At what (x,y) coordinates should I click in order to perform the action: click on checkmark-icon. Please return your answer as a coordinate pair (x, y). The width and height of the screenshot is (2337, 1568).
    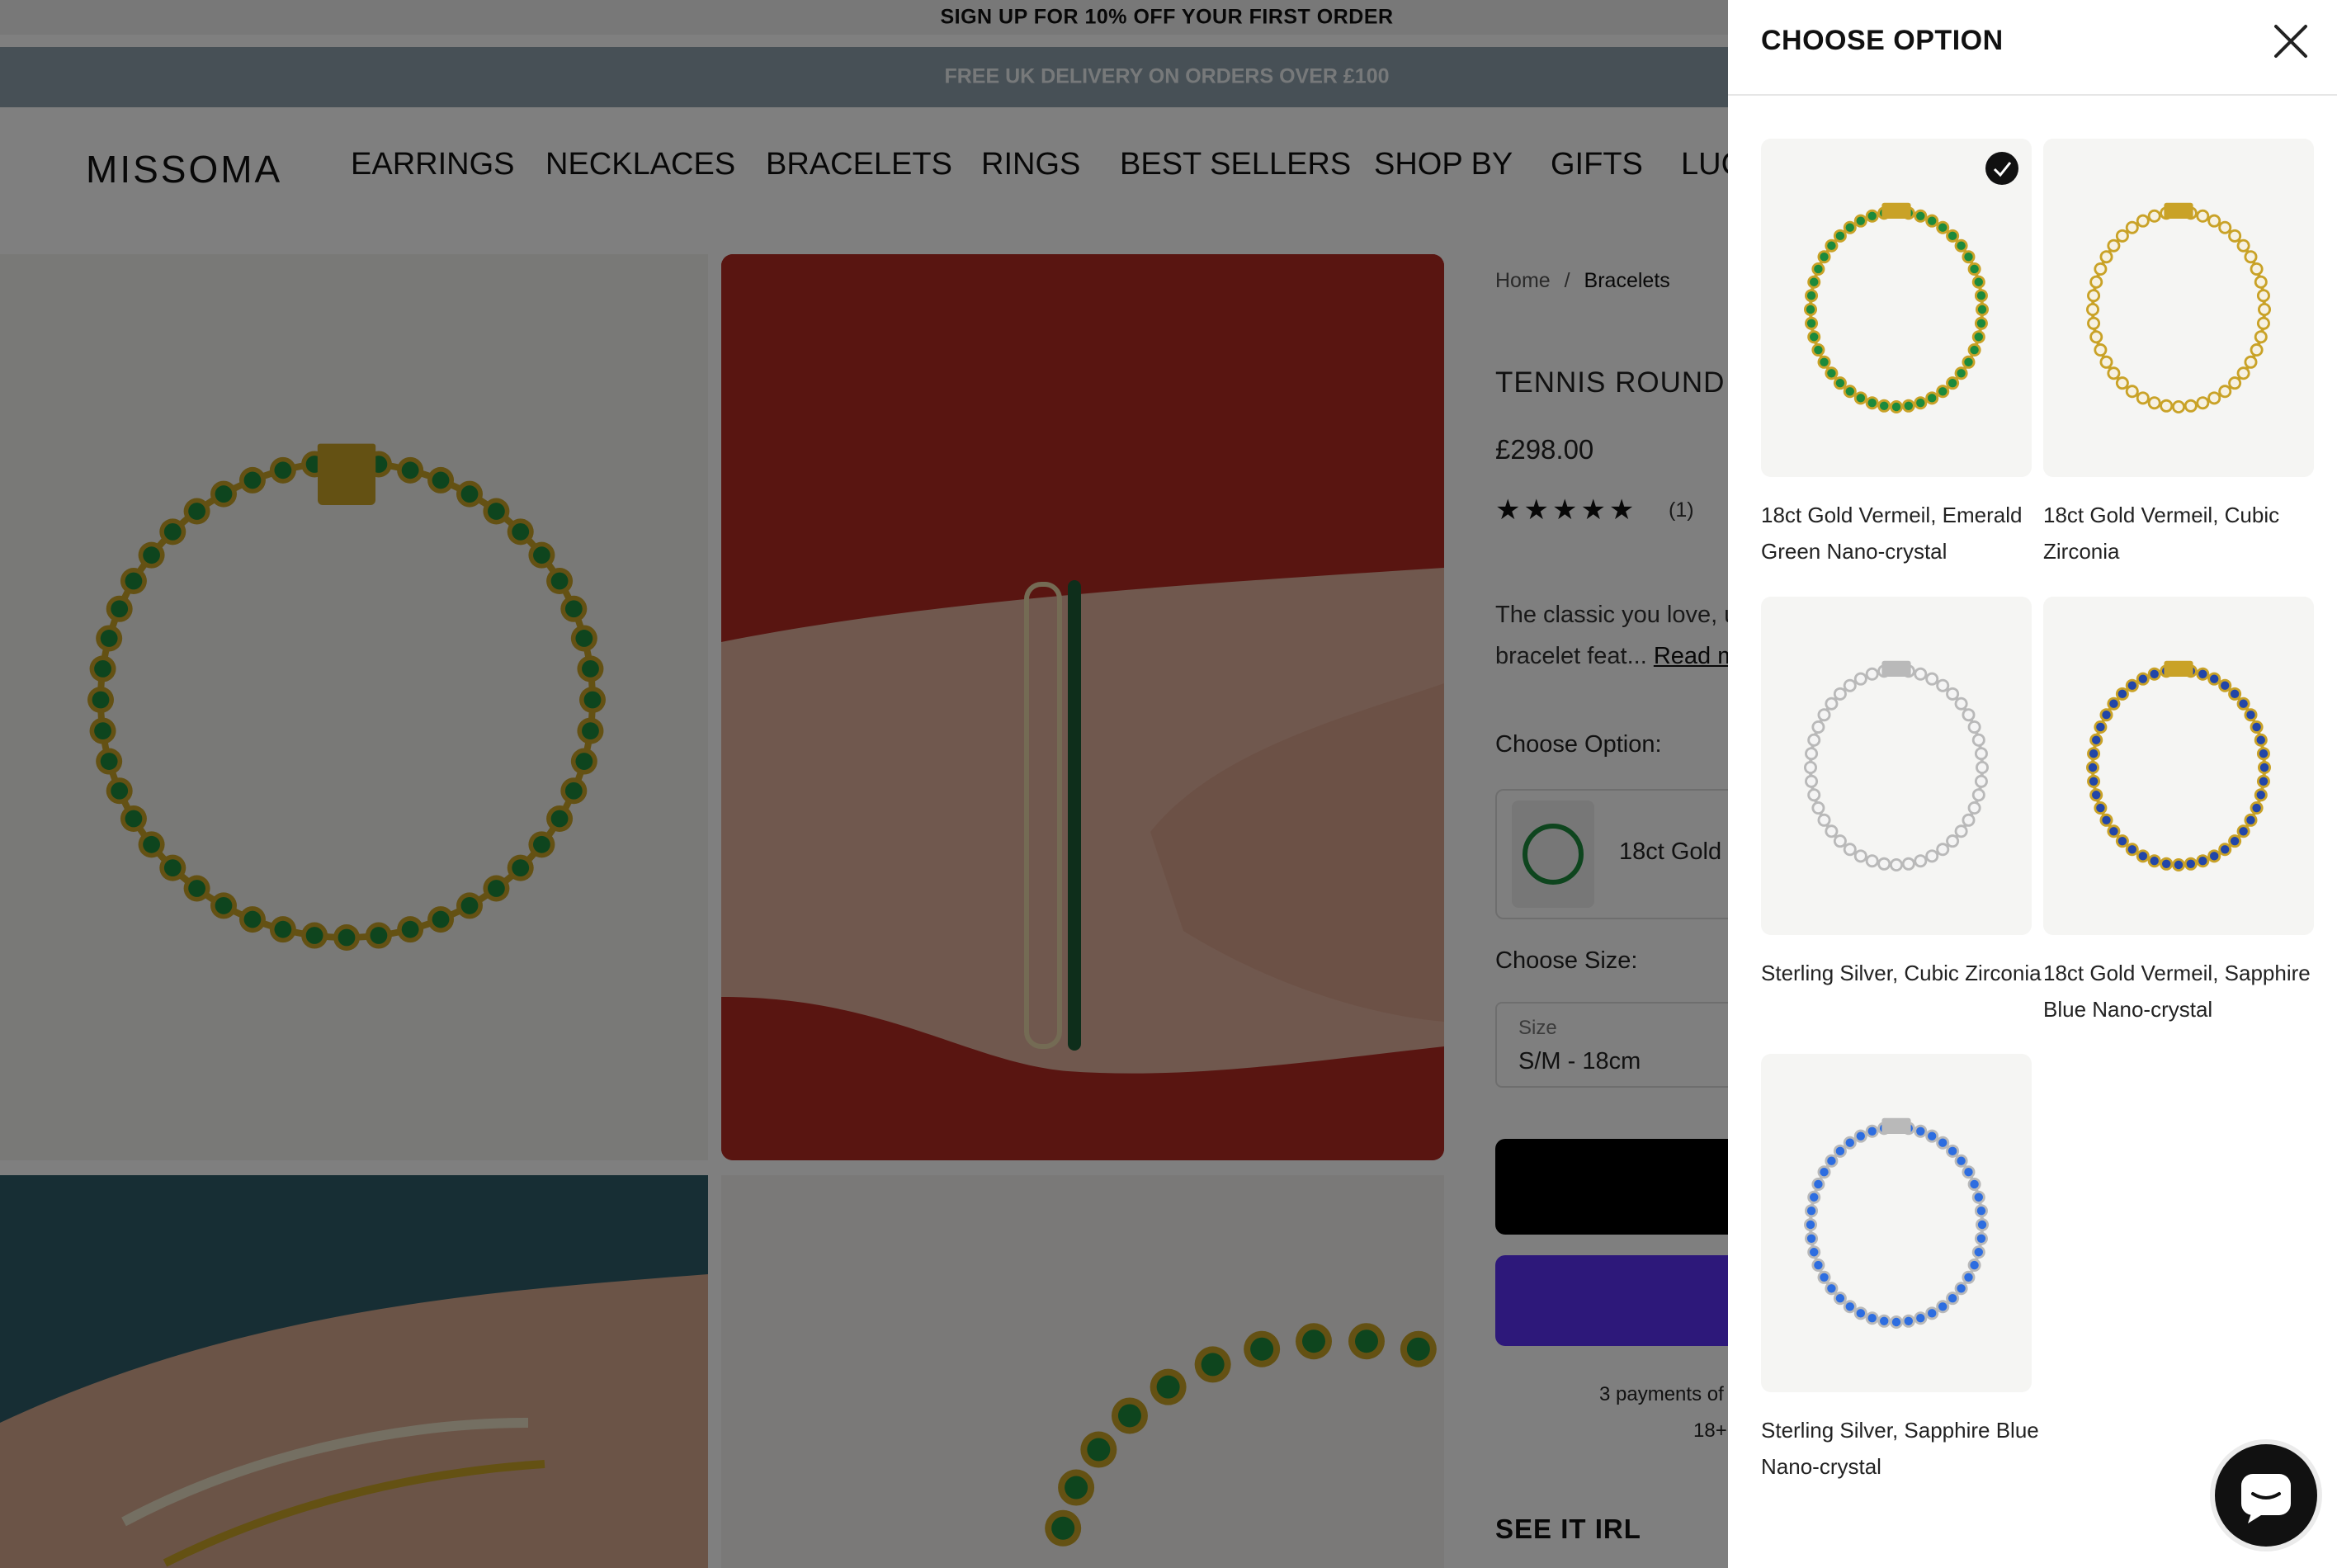
    Looking at the image, I should click on (2001, 168).